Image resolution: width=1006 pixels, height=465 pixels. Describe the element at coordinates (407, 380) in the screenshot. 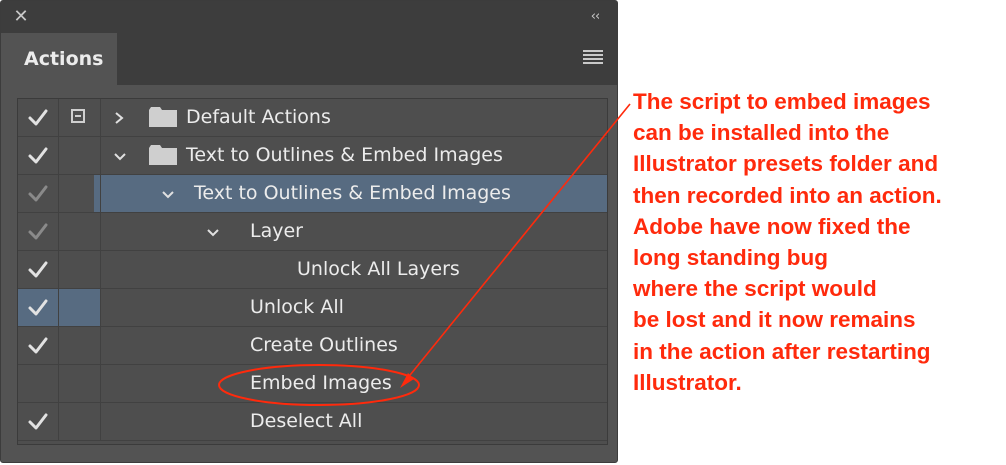

I see `annotation-arrow-head` at that location.